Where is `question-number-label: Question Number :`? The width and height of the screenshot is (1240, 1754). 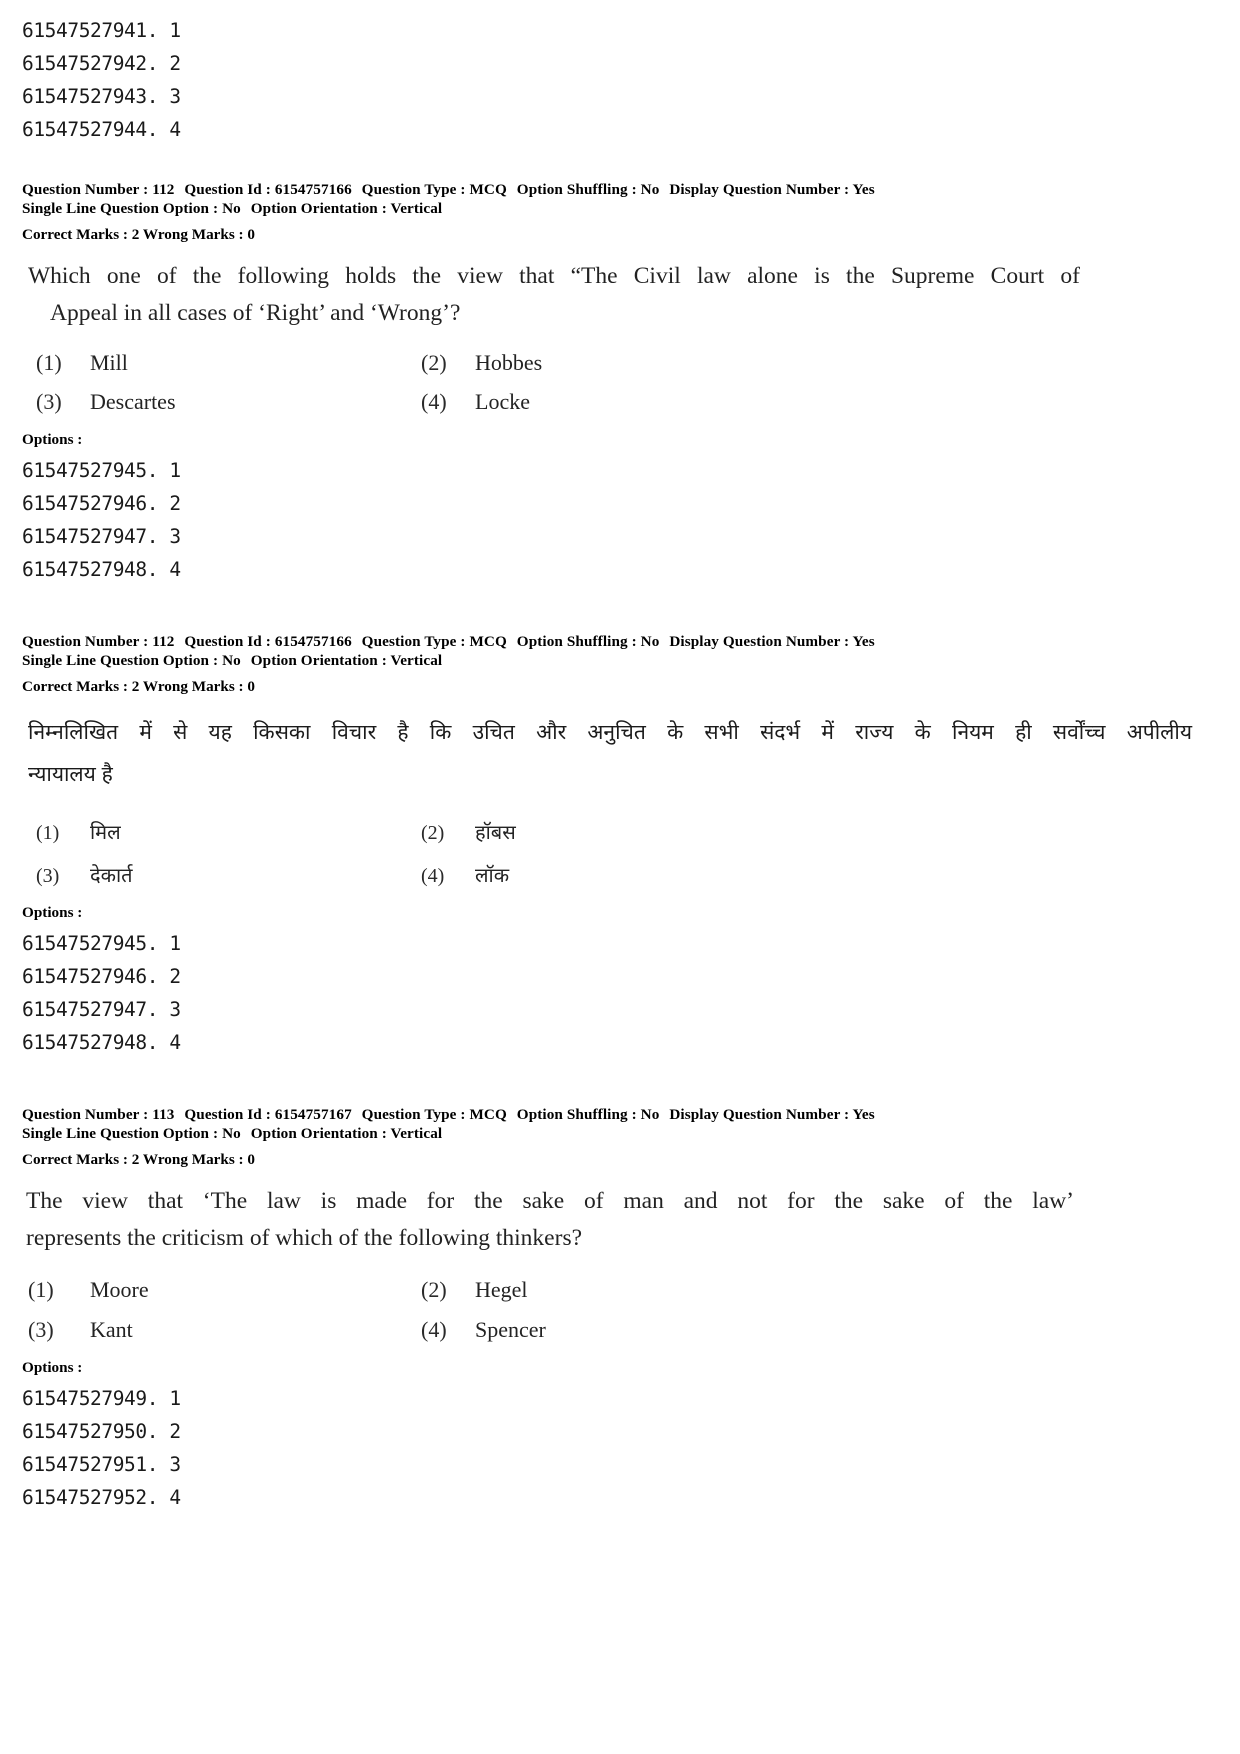
question-number-label: Question Number : is located at coordinates (85, 641).